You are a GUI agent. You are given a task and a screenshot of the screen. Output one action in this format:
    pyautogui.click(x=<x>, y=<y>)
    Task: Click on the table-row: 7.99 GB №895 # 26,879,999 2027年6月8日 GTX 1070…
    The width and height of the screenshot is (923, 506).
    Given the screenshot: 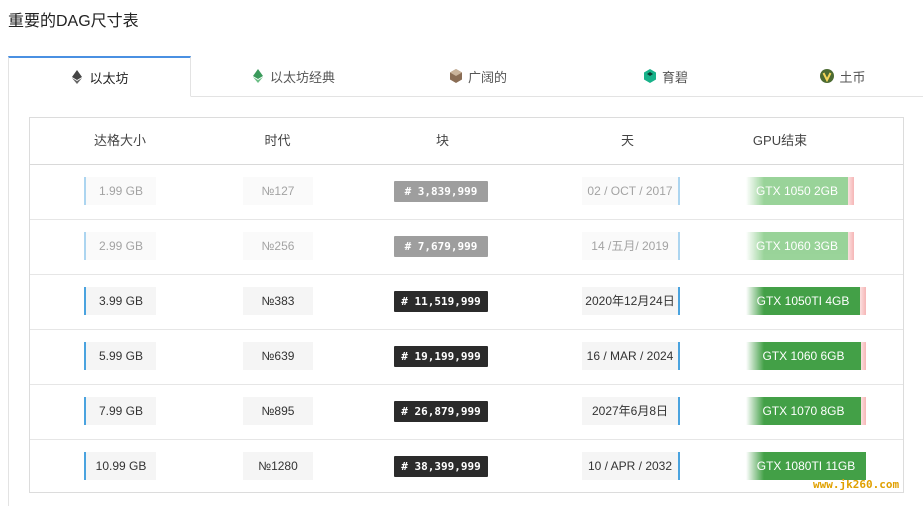 What is the action you would take?
    pyautogui.click(x=466, y=412)
    